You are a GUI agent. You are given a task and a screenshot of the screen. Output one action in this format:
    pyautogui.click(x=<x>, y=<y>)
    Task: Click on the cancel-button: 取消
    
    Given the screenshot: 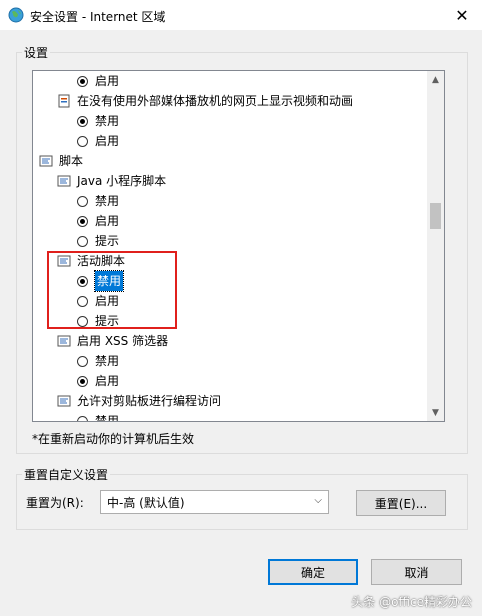 What is the action you would take?
    pyautogui.click(x=416, y=572)
    